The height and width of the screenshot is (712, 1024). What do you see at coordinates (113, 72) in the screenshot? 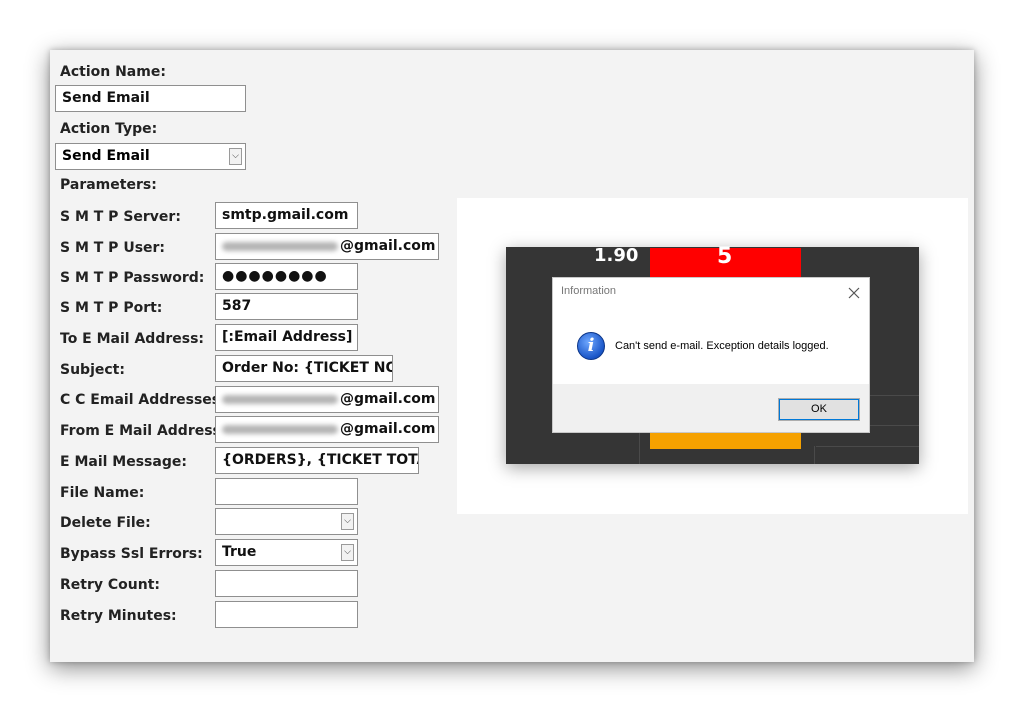
I see `action-name-label: Action Name:` at bounding box center [113, 72].